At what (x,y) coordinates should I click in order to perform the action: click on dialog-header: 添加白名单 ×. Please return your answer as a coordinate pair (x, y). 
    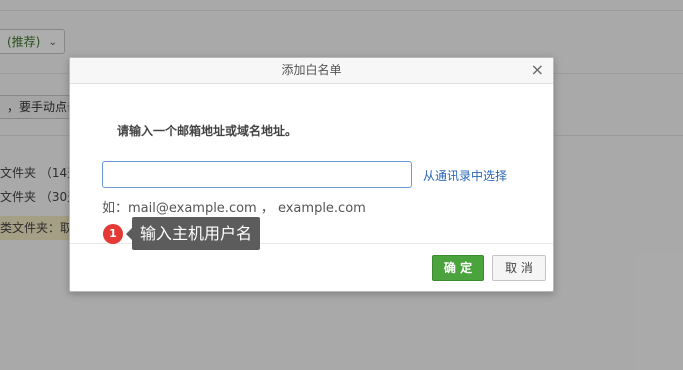
    Looking at the image, I should click on (311, 71).